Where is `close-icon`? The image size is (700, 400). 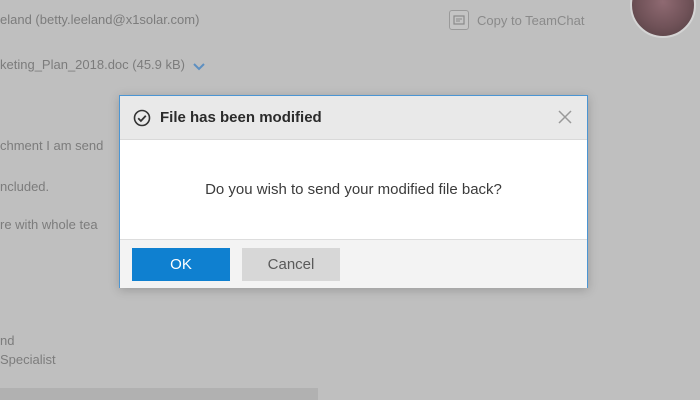 close-icon is located at coordinates (565, 117).